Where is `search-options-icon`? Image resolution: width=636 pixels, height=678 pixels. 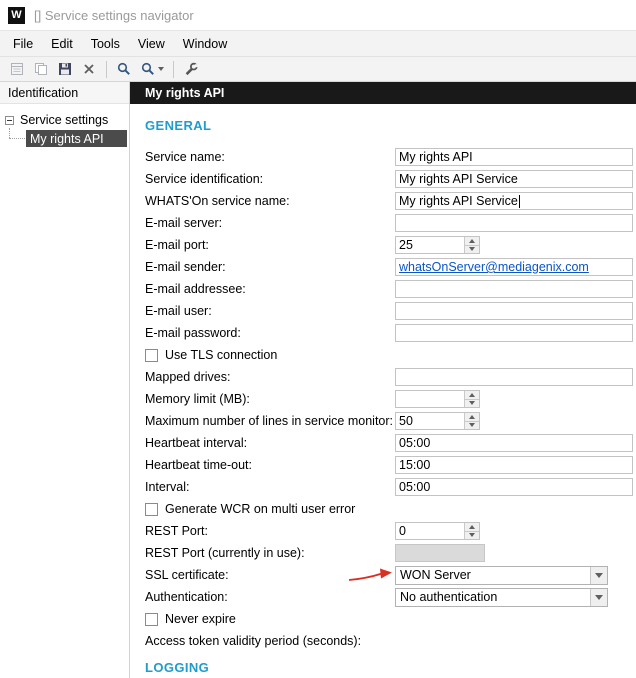 search-options-icon is located at coordinates (147, 68).